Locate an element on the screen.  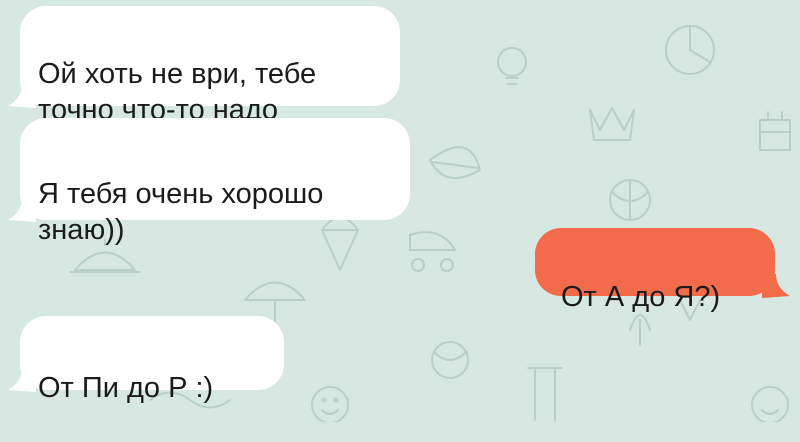
pram-icon is located at coordinates (432, 251).